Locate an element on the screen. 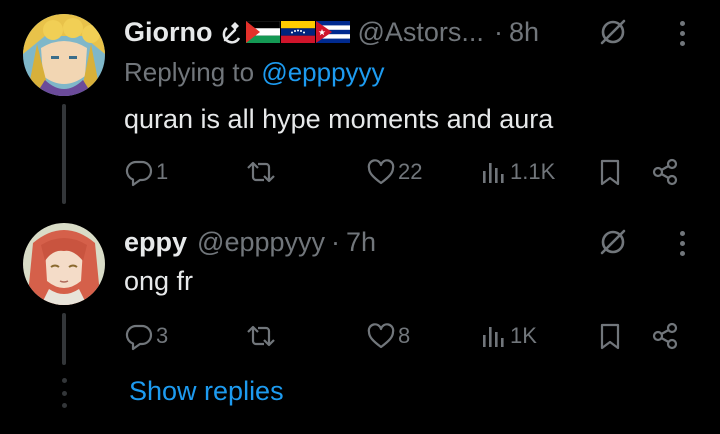 The width and height of the screenshot is (720, 434). venezuela-flag-icon is located at coordinates (297, 32).